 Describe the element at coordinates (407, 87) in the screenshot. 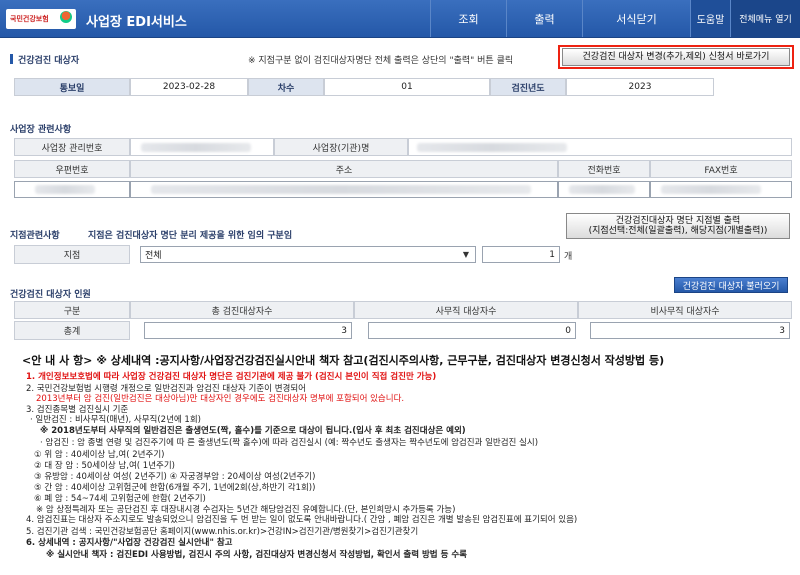

I see `round-value: 01` at that location.